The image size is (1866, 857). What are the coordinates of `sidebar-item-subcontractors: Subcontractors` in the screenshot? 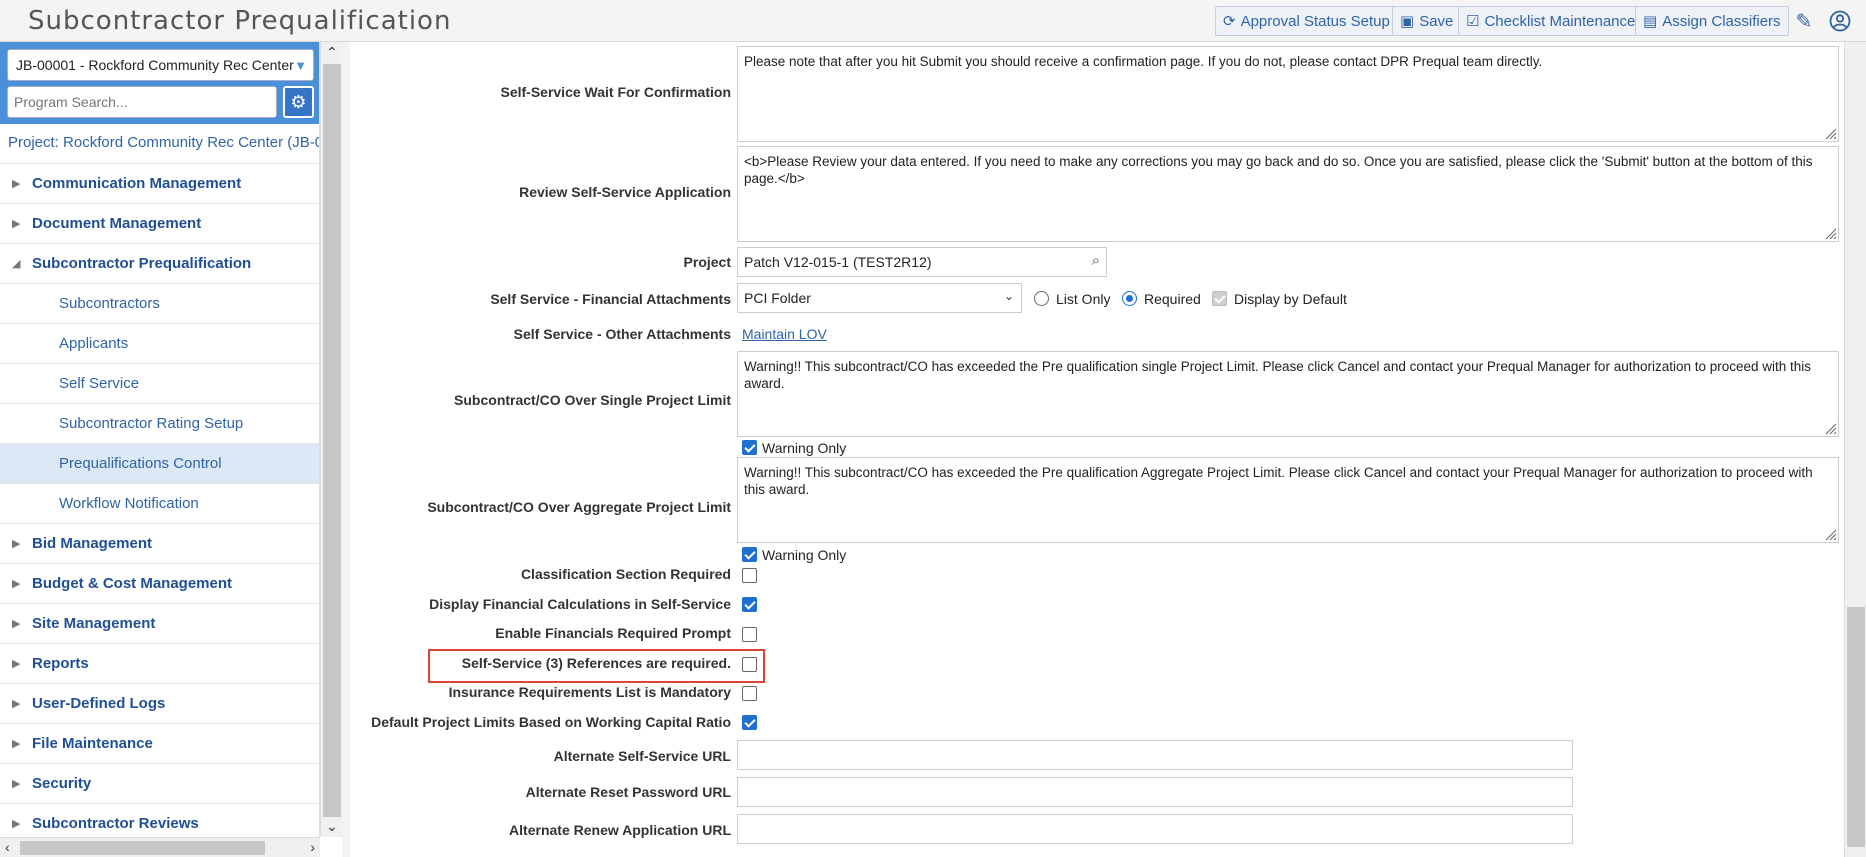 It's located at (159, 303).